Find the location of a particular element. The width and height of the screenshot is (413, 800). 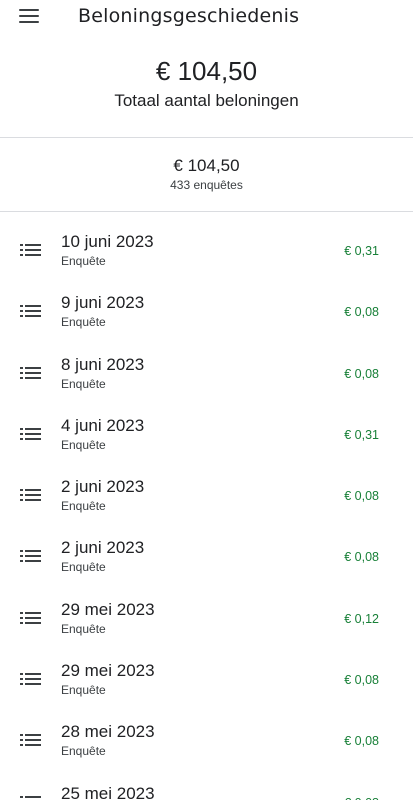

subtotal-summary: € 104,50 433 enquêtes is located at coordinates (206, 174).